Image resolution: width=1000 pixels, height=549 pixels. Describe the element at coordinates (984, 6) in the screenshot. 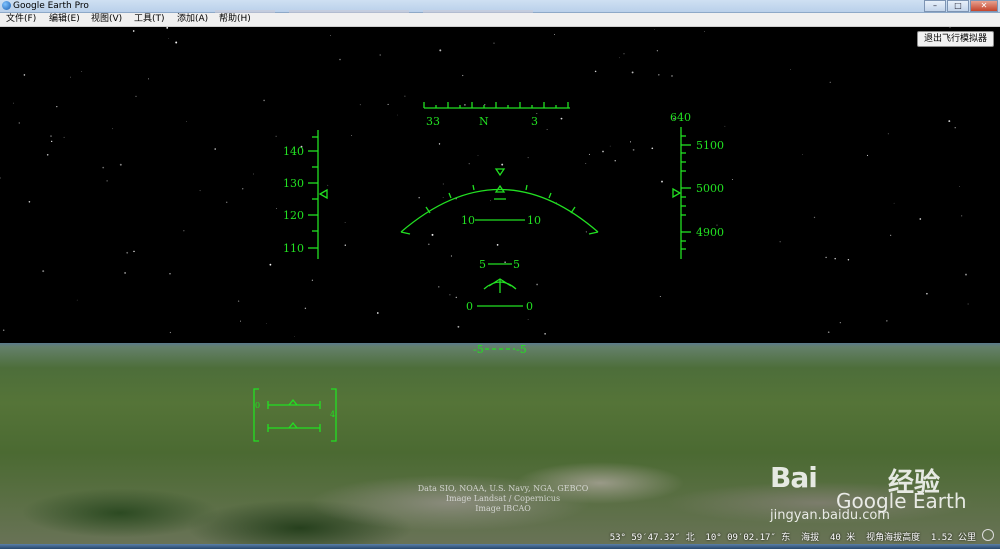

I see `close-button: ✕` at that location.